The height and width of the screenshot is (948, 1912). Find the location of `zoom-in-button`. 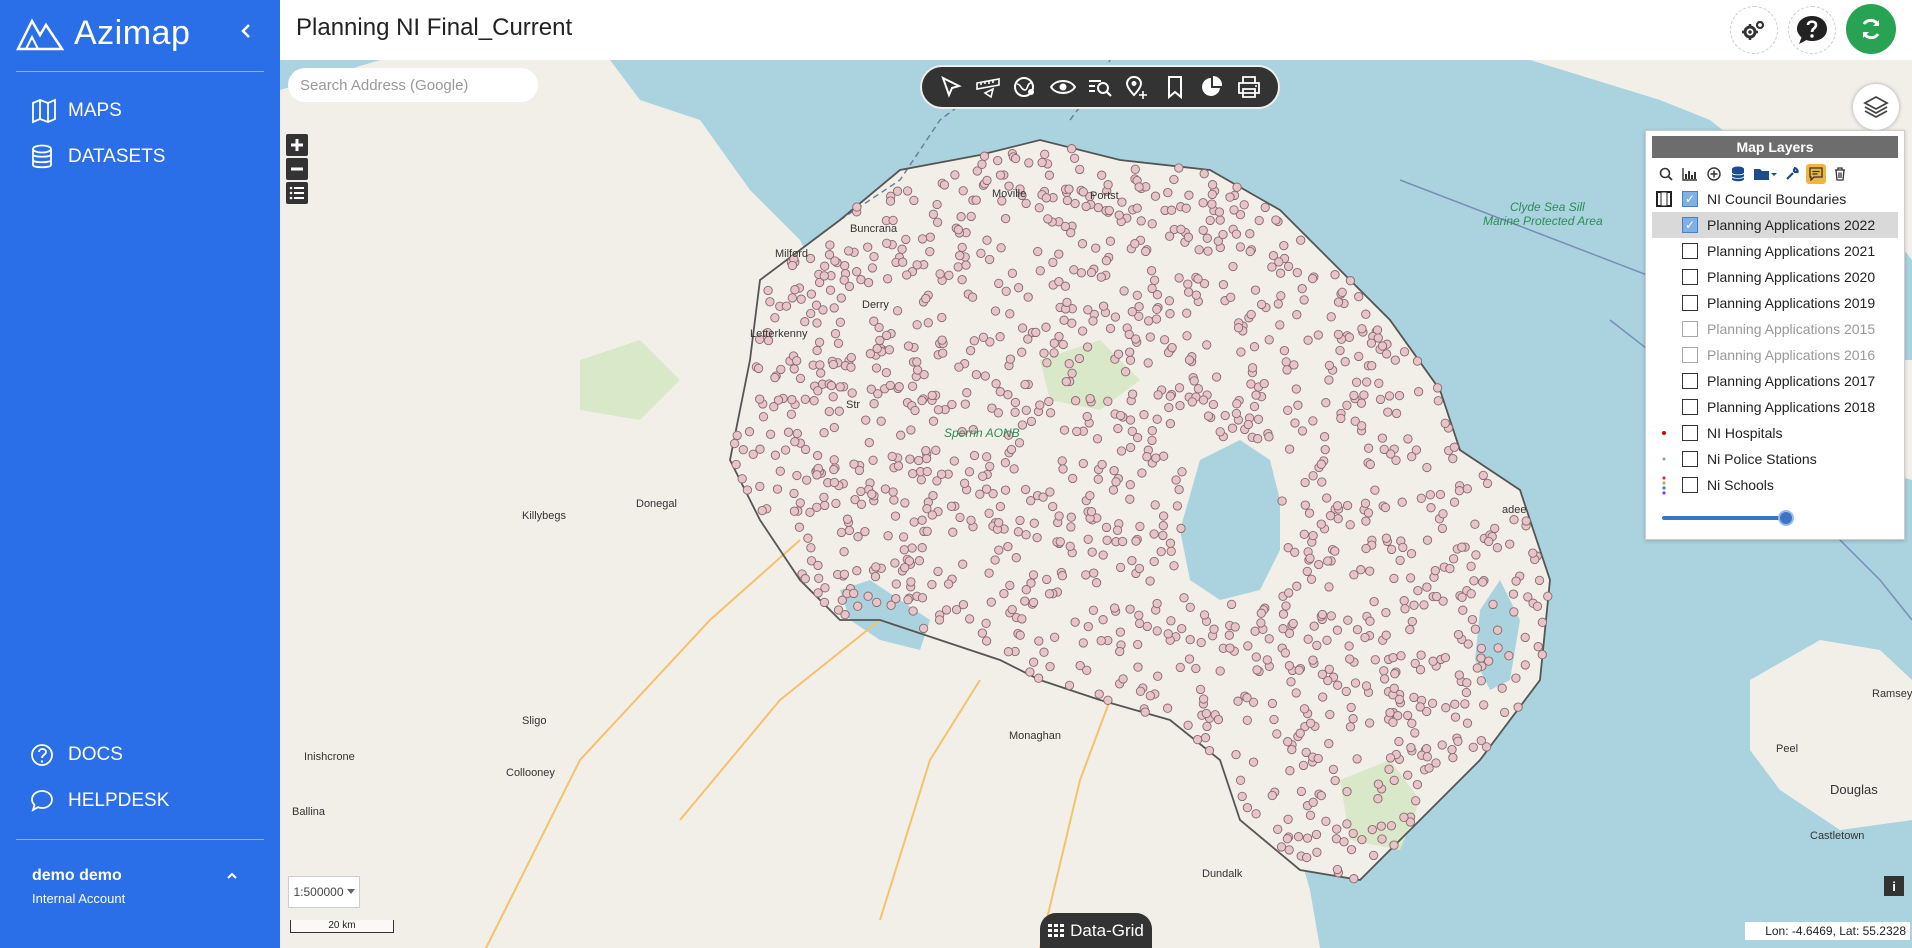

zoom-in-button is located at coordinates (297, 145).